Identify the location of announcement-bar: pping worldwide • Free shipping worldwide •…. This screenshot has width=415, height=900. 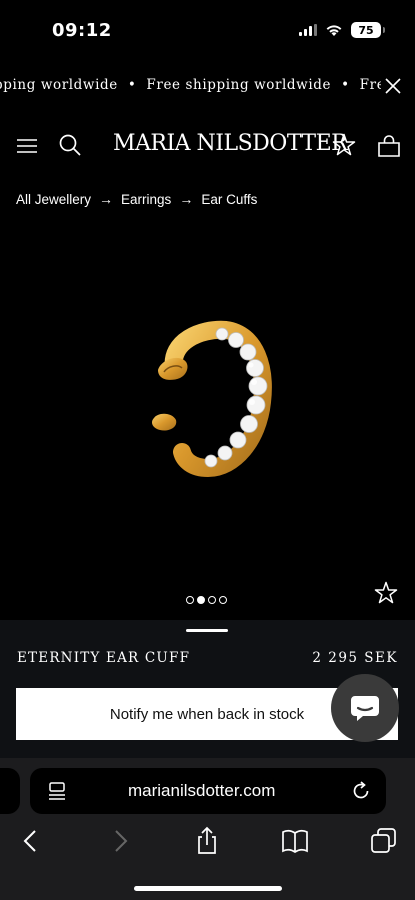
(207, 86).